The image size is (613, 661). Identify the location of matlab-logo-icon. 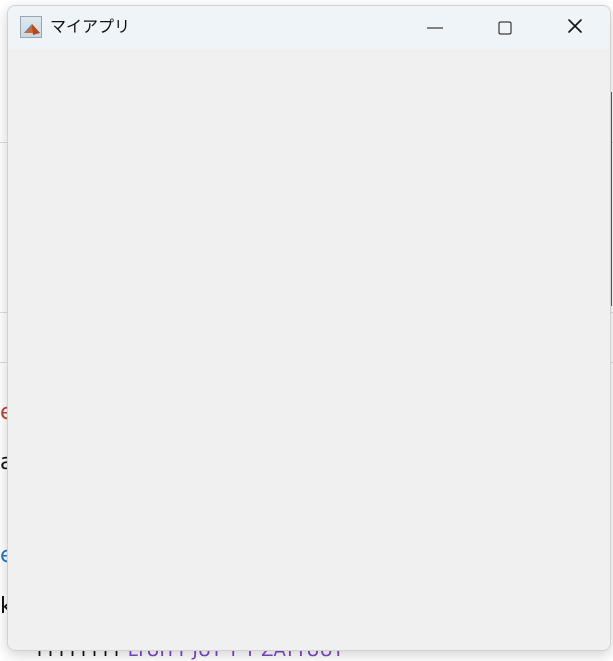
(32, 29).